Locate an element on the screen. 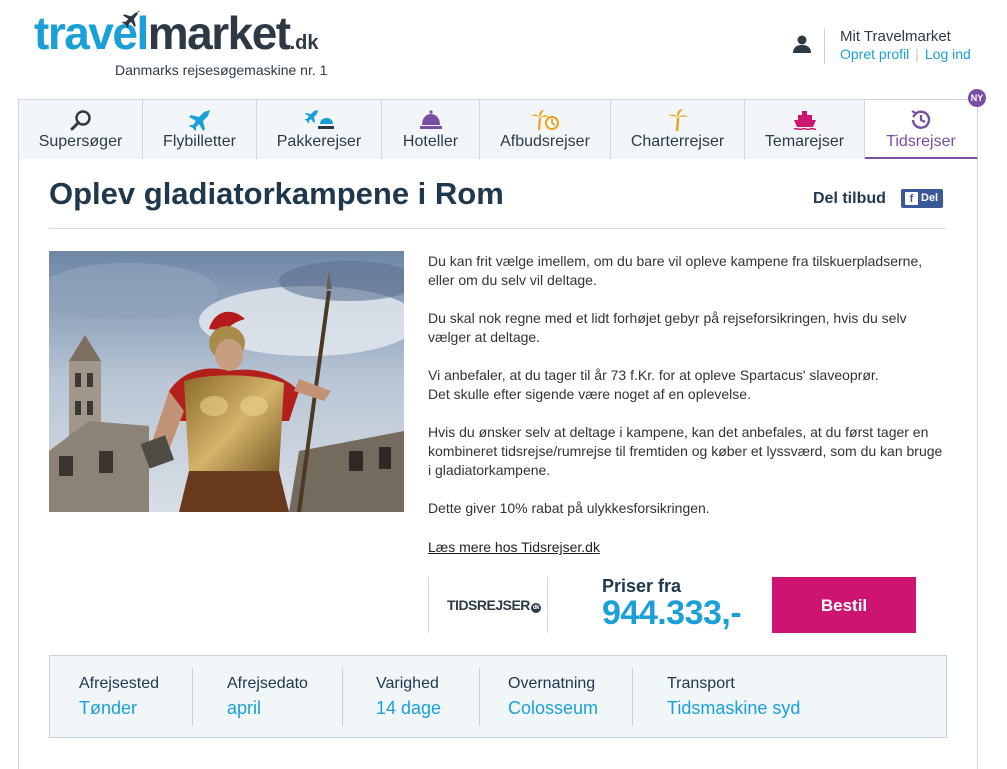 Image resolution: width=1007 pixels, height=769 pixels. hotel-bell-icon is located at coordinates (430, 119).